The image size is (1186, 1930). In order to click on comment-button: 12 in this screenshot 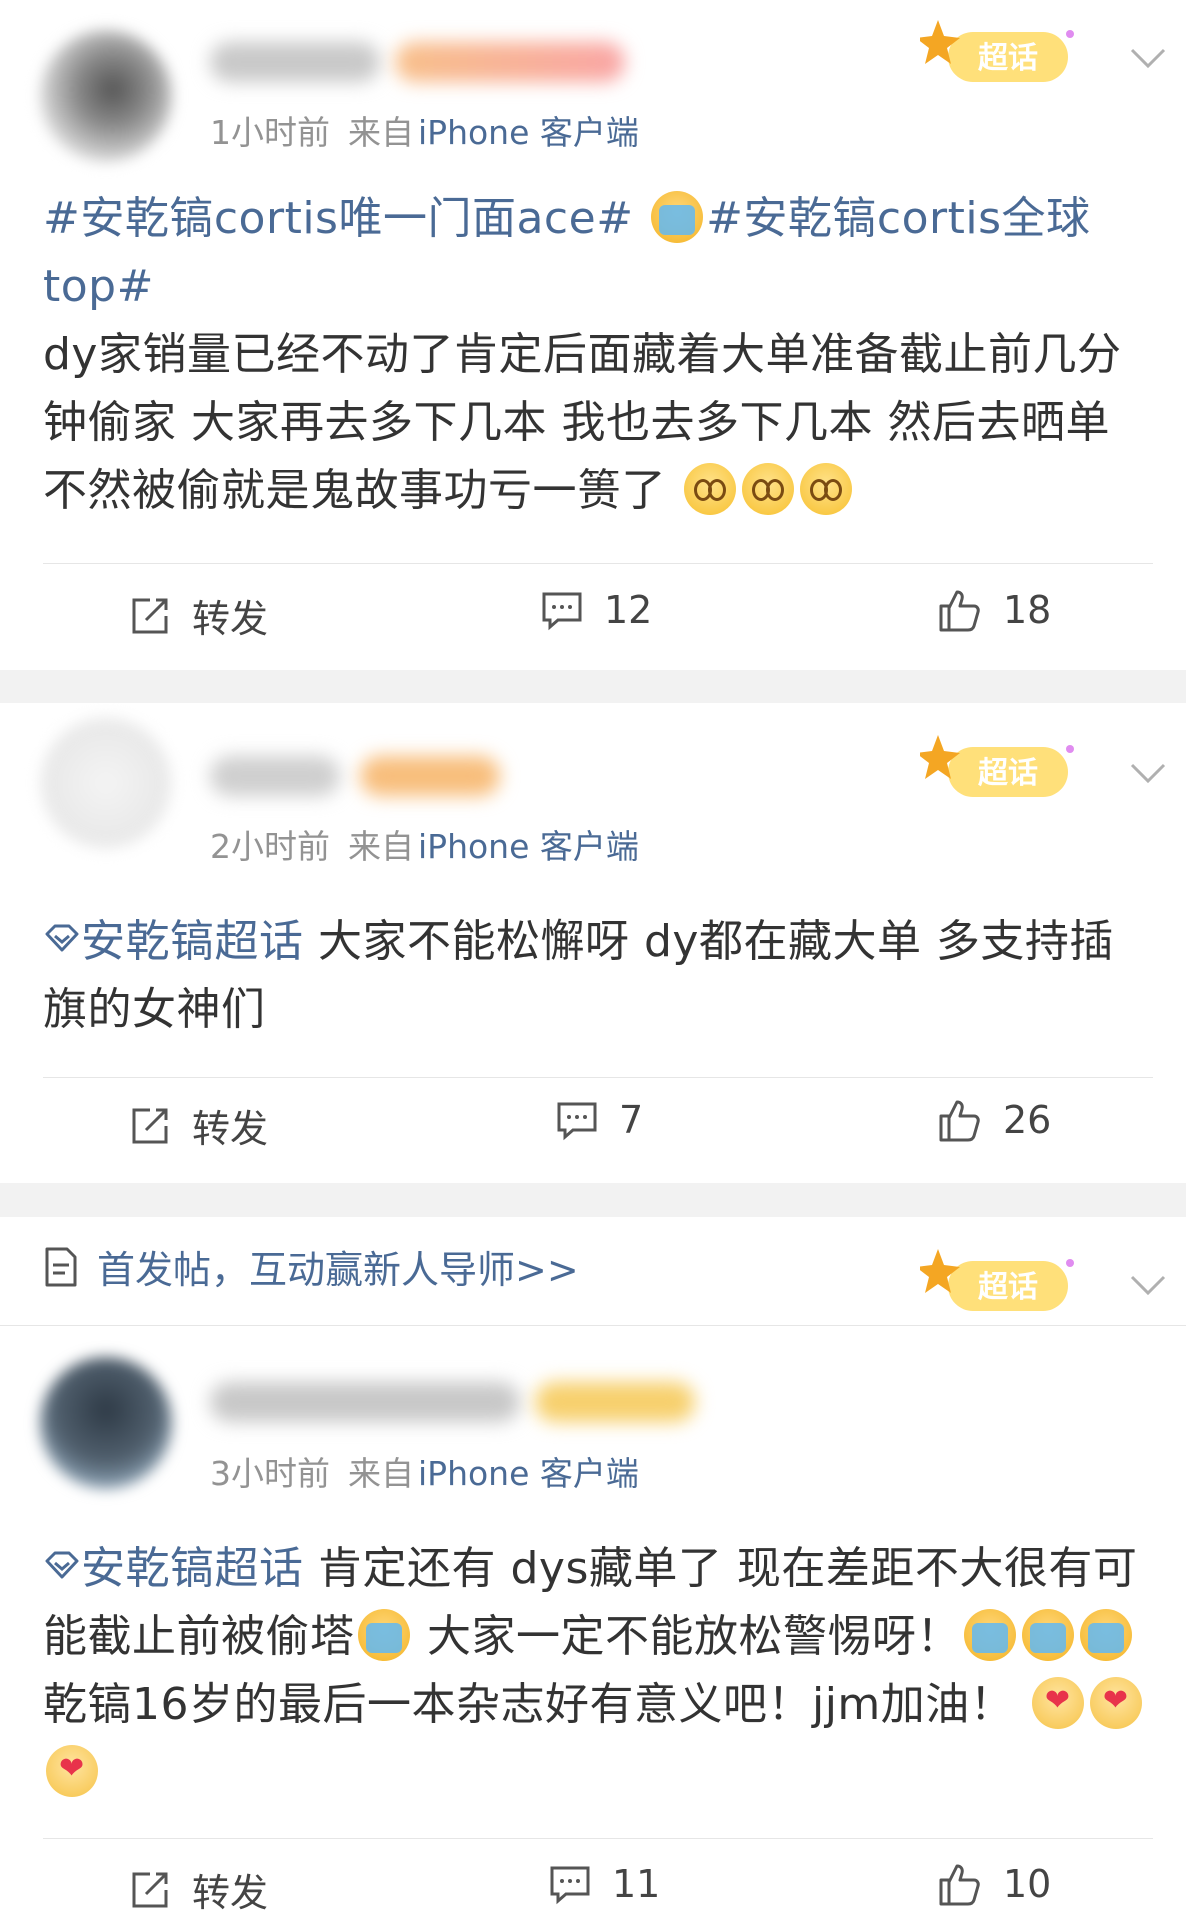, I will do `click(596, 610)`.